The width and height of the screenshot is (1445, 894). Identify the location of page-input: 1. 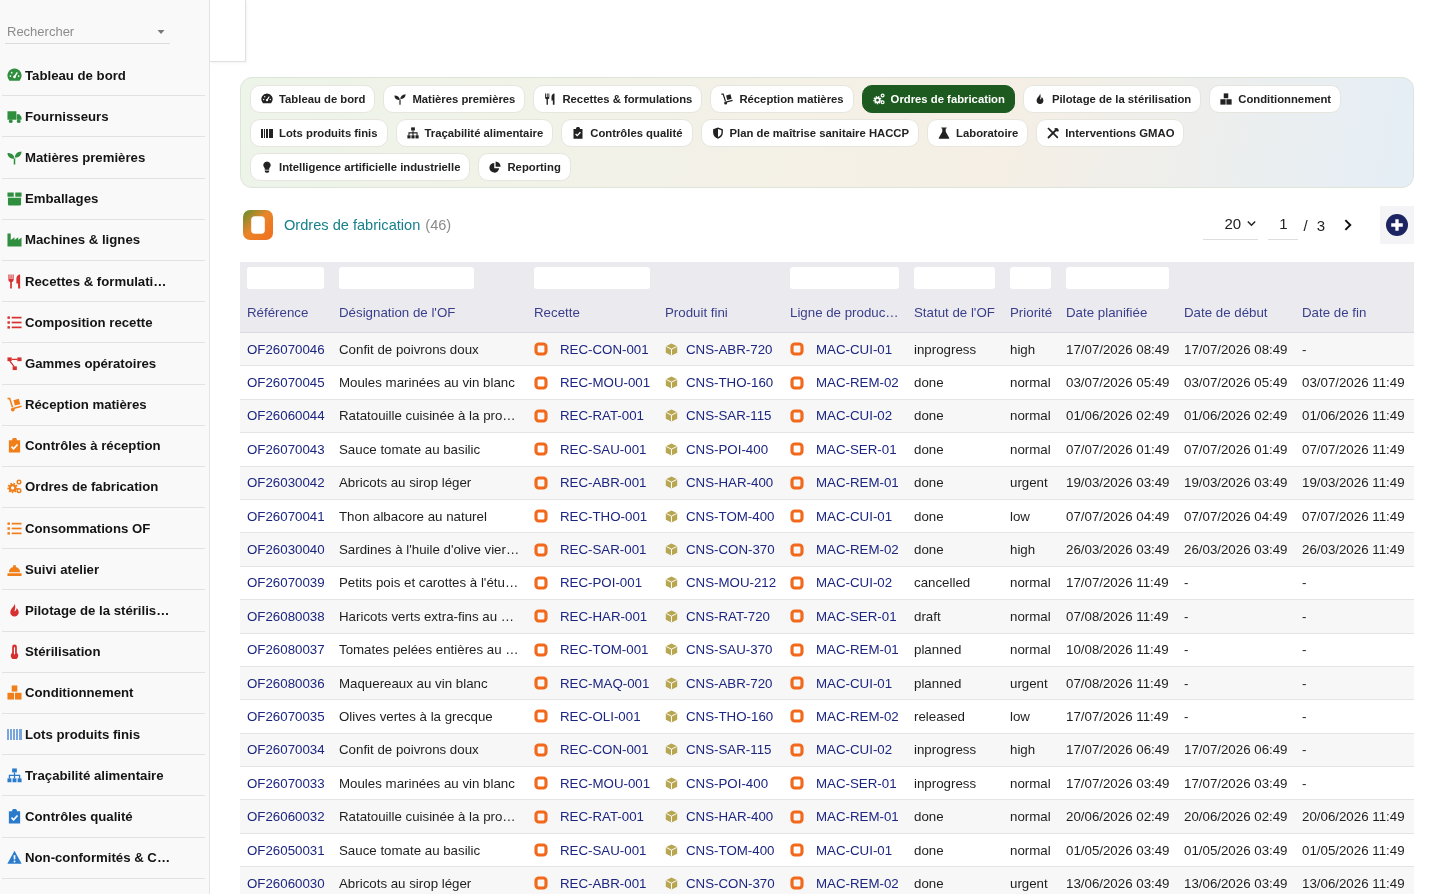
(1283, 227).